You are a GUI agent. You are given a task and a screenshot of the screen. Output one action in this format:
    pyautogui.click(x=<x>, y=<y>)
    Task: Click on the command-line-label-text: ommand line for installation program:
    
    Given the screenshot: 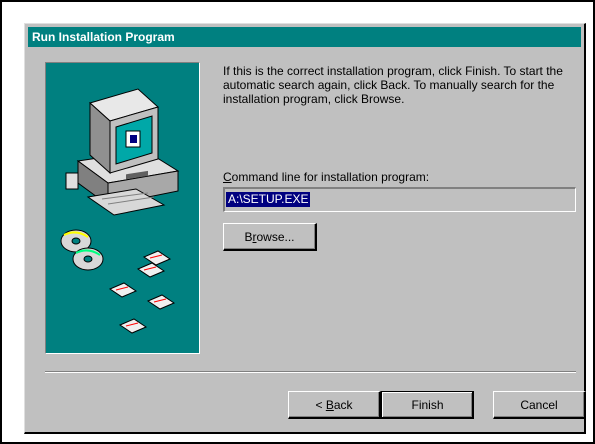 What is the action you would take?
    pyautogui.click(x=330, y=177)
    